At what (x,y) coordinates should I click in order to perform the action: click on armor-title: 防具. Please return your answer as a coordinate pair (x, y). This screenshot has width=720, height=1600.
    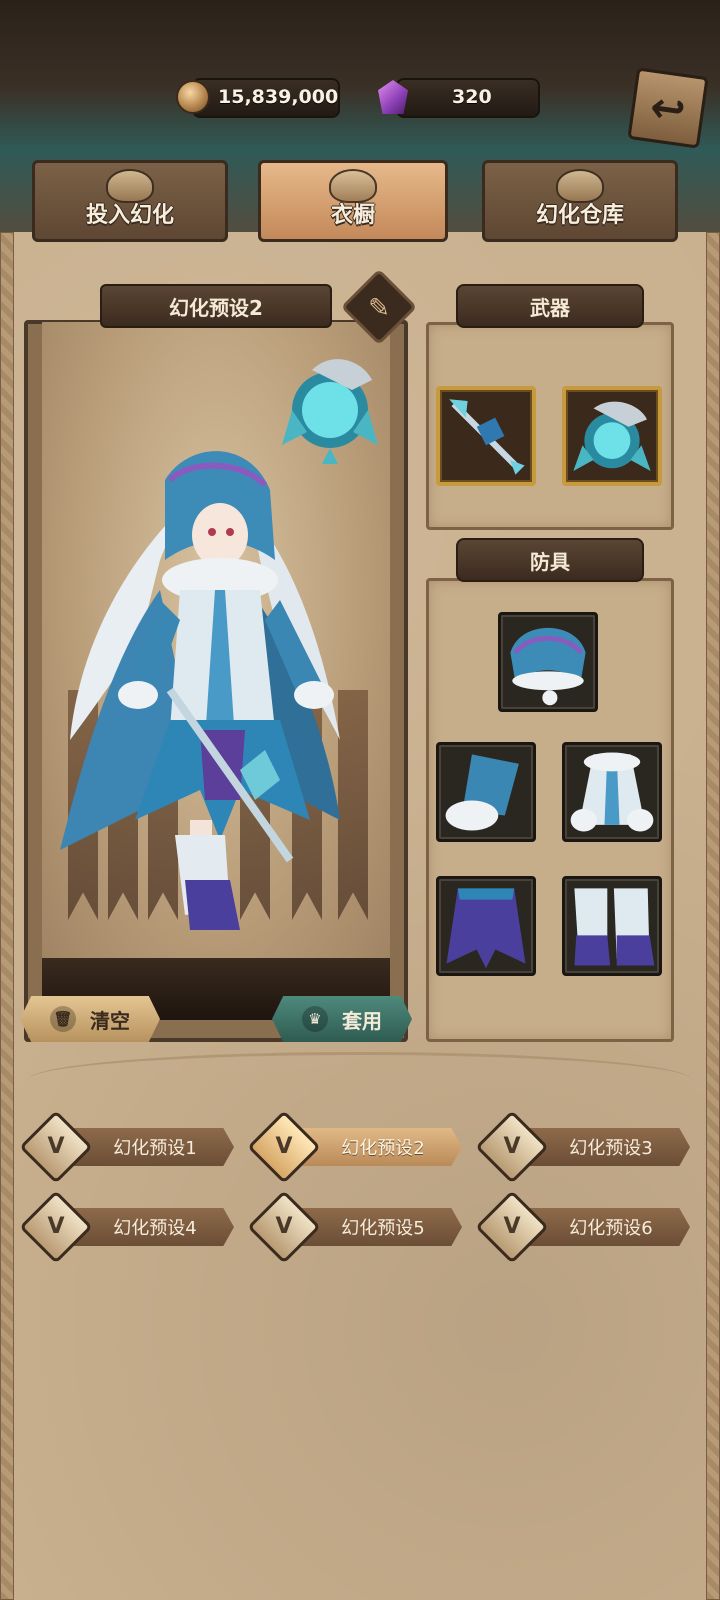
    Looking at the image, I should click on (550, 561).